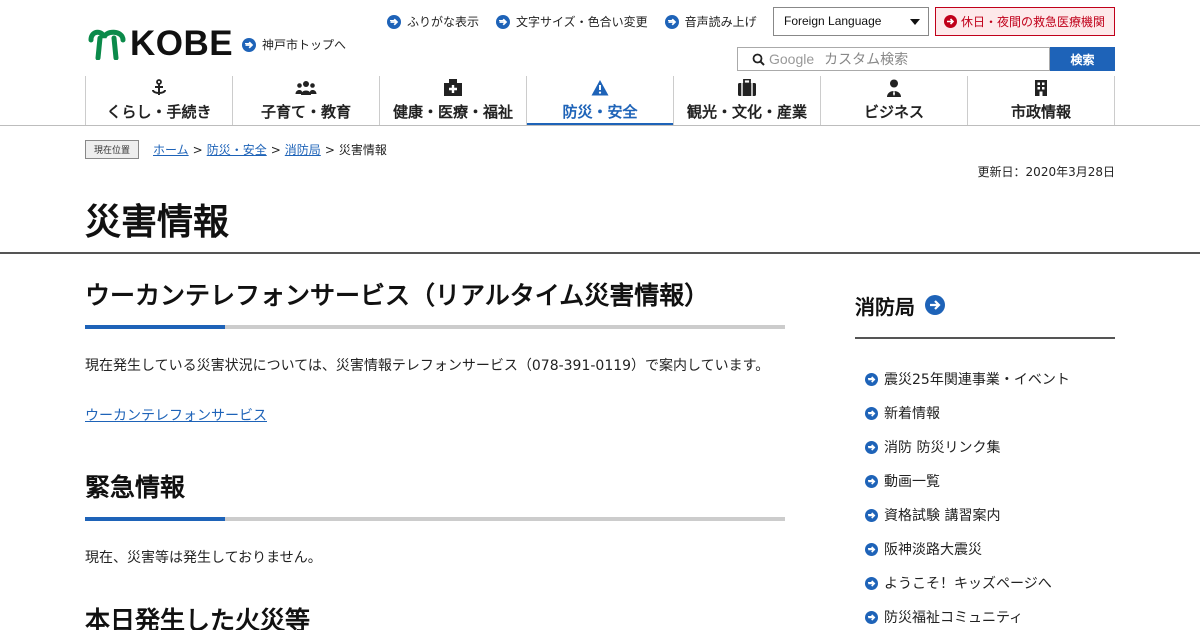 The image size is (1200, 630). I want to click on sidebar-heading-link: 消防局, so click(985, 305).